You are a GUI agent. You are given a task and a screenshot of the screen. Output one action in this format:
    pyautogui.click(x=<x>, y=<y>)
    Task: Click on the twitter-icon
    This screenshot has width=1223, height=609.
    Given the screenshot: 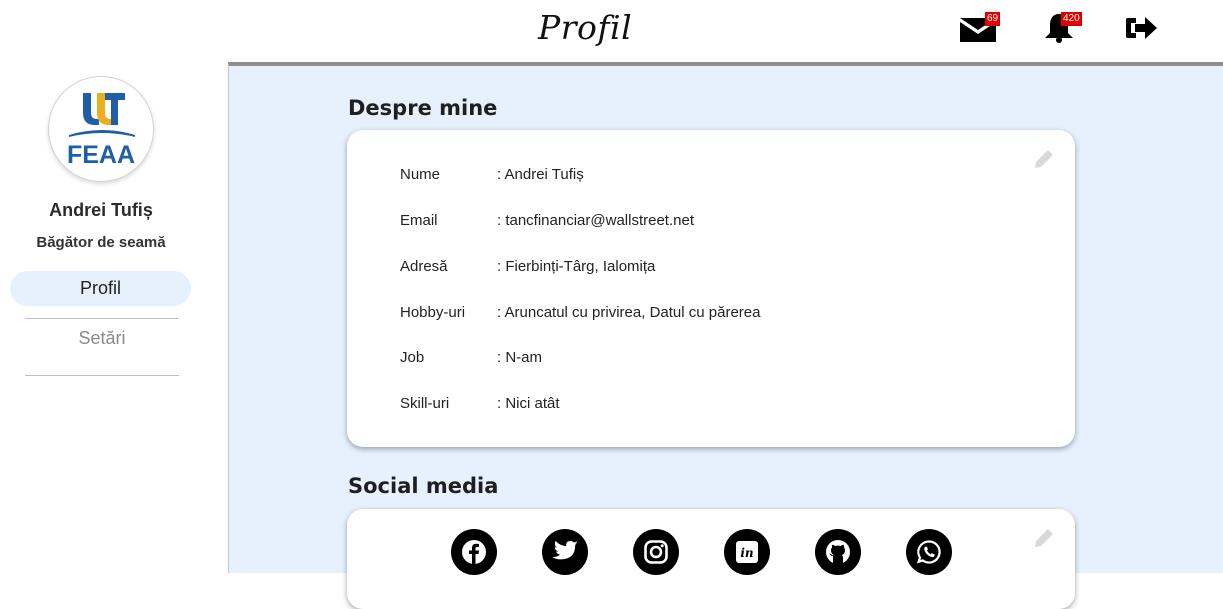 What is the action you would take?
    pyautogui.click(x=565, y=550)
    